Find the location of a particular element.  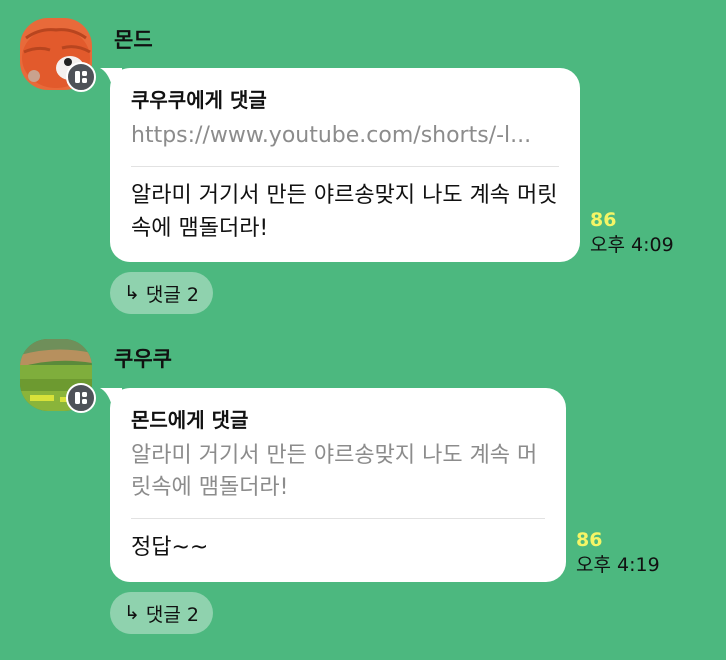

message-time: 오후 4:09 is located at coordinates (632, 245).